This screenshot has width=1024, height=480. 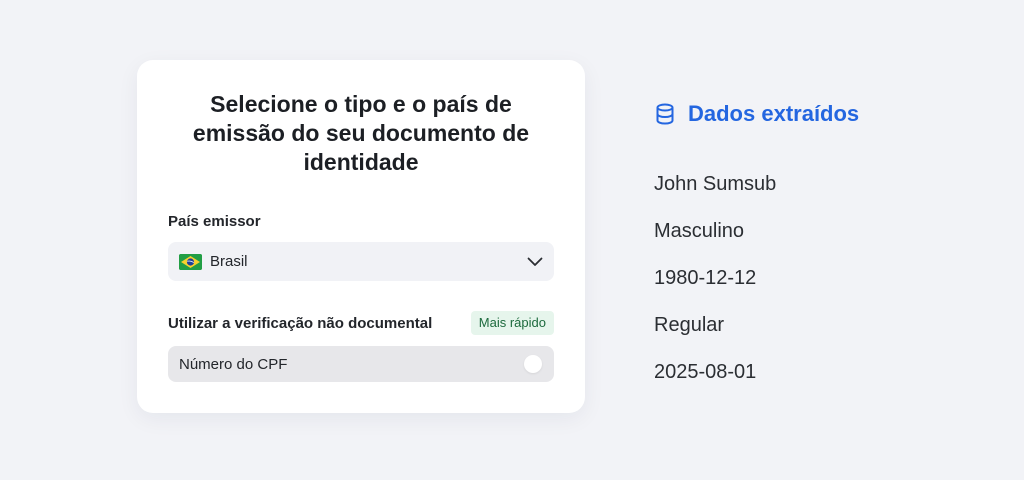 What do you see at coordinates (233, 364) in the screenshot?
I see `cpf-option-label: Número do CPF` at bounding box center [233, 364].